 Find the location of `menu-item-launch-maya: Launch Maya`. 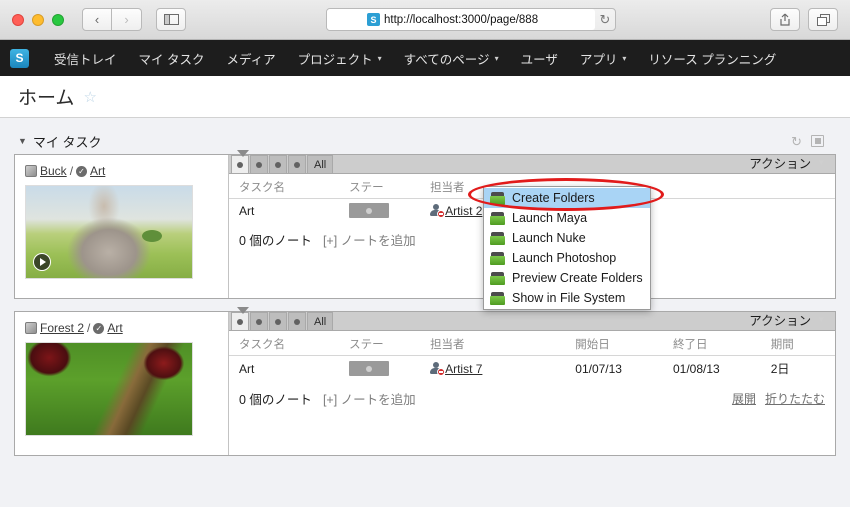

menu-item-launch-maya: Launch Maya is located at coordinates (567, 218).